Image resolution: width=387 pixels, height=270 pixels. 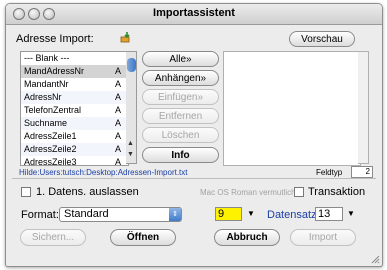 I want to click on title-bar: Importassistent, so click(x=194, y=14).